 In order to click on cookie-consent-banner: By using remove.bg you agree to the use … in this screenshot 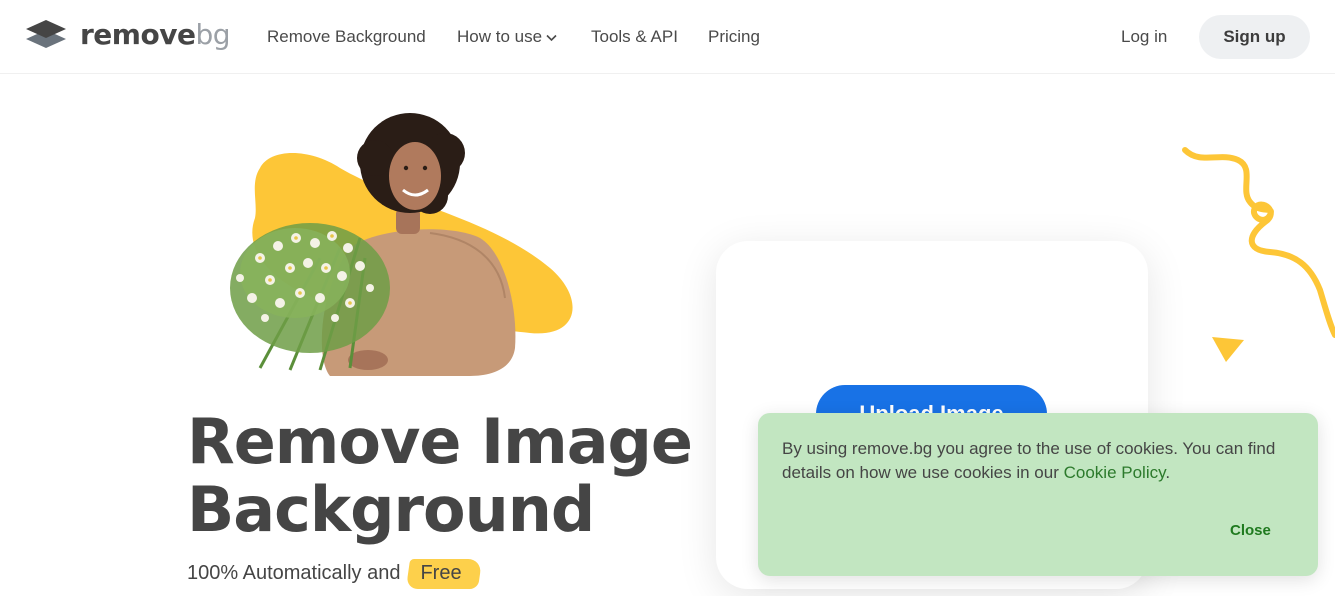, I will do `click(1038, 494)`.